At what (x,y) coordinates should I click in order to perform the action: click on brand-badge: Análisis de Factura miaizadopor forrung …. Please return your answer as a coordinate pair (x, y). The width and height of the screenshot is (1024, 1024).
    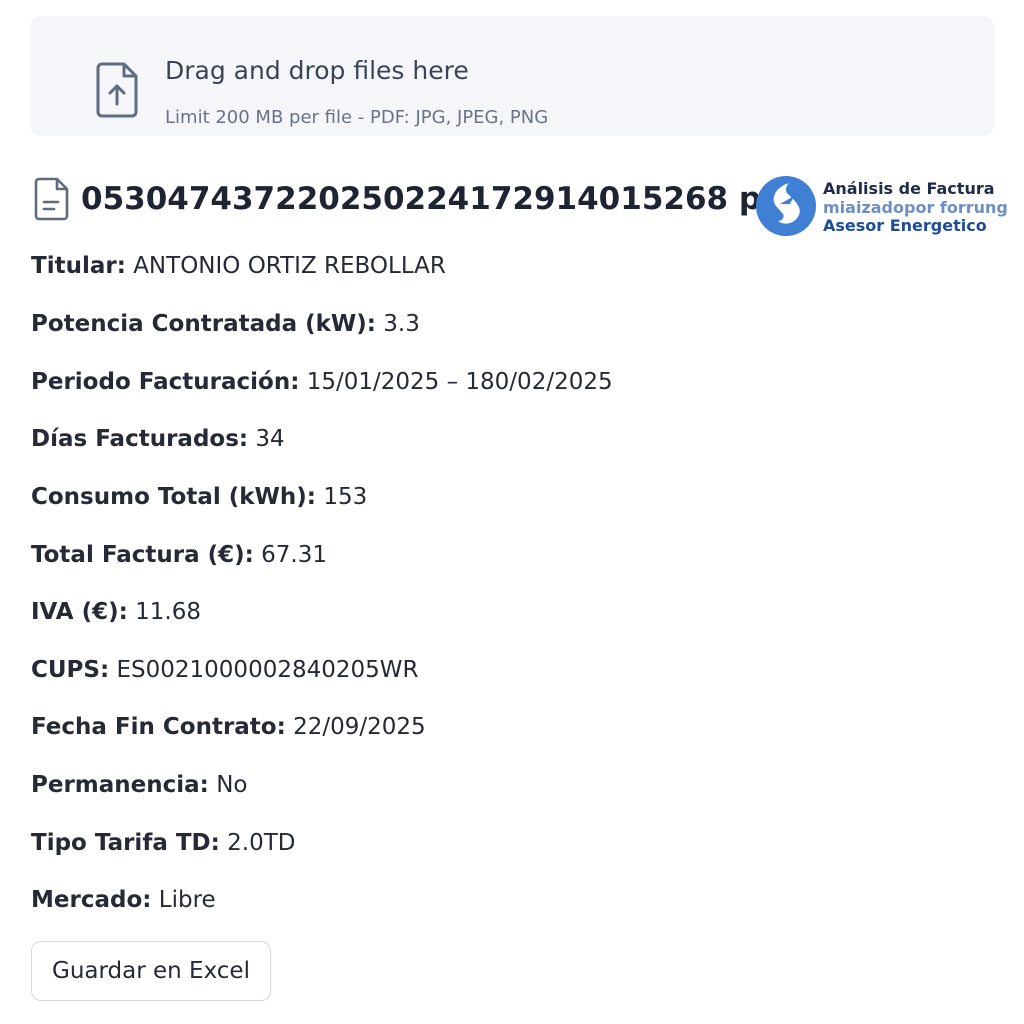
    Looking at the image, I should click on (881, 205).